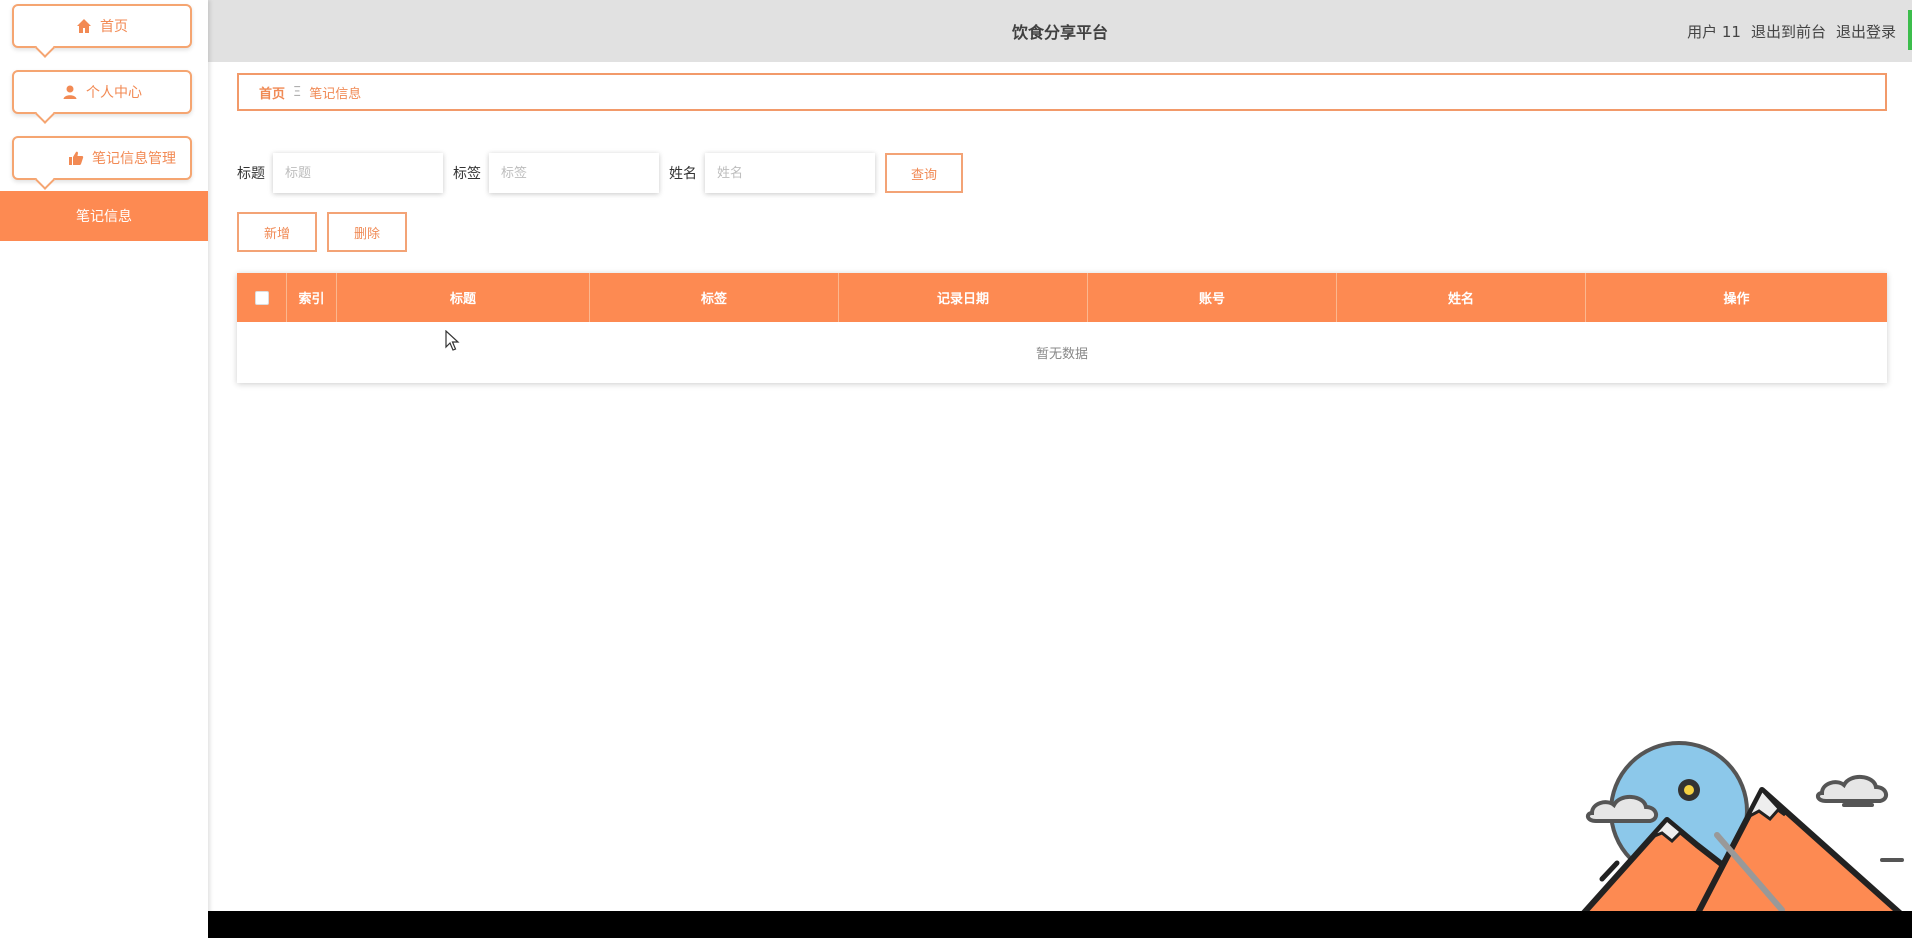 This screenshot has height=938, width=1912. Describe the element at coordinates (1212, 297) in the screenshot. I see `column-account: 账号` at that location.